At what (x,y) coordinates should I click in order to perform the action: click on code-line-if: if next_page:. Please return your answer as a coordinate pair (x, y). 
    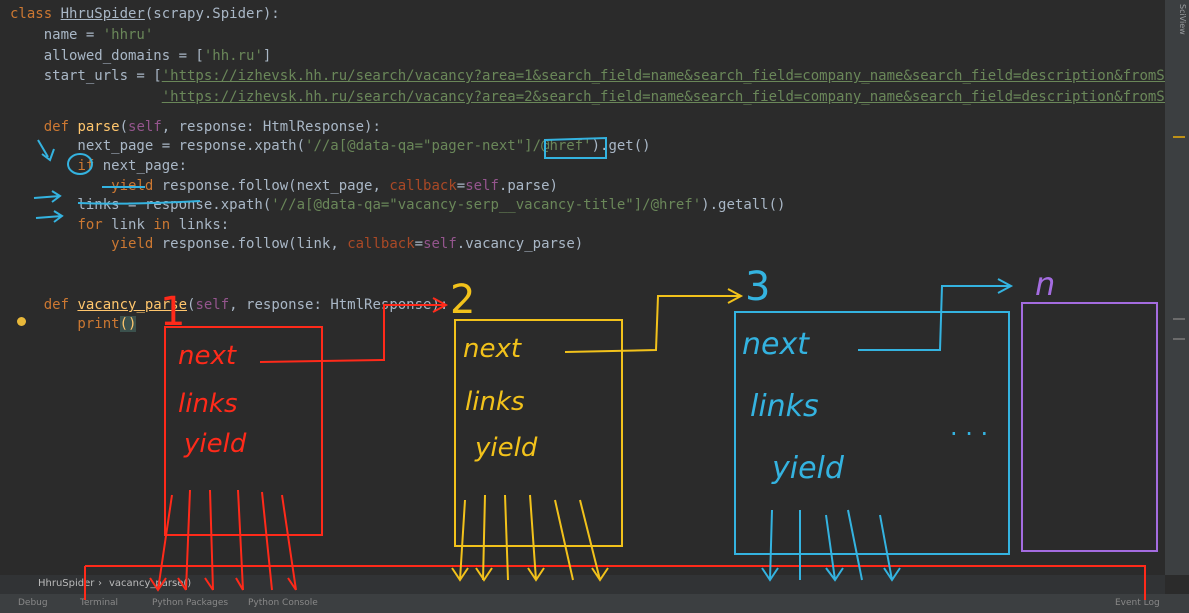
    Looking at the image, I should click on (132, 166).